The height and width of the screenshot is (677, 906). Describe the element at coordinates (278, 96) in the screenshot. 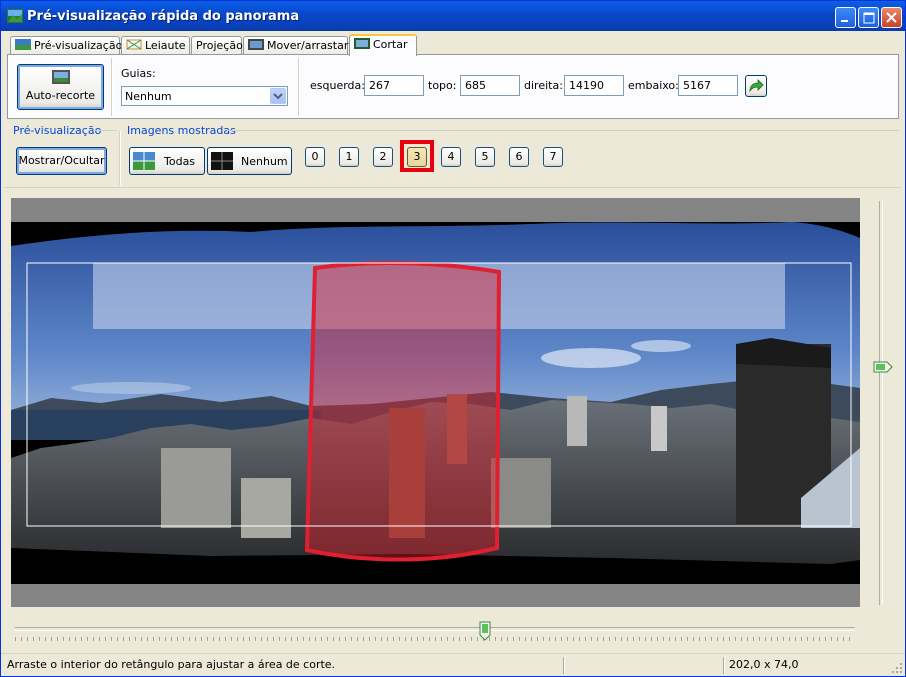

I see `chevron-down-icon` at that location.